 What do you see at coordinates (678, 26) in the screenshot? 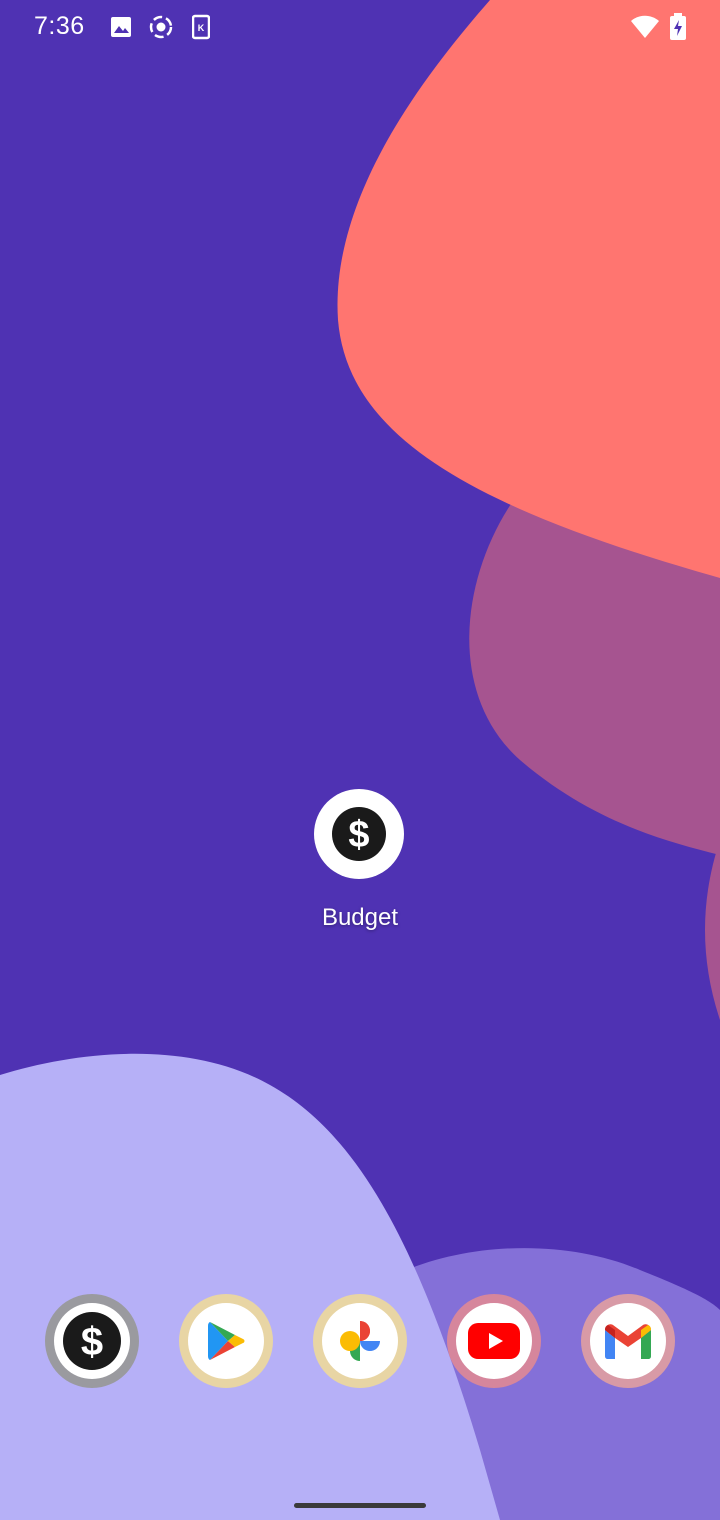
I see `battery-charging-icon` at bounding box center [678, 26].